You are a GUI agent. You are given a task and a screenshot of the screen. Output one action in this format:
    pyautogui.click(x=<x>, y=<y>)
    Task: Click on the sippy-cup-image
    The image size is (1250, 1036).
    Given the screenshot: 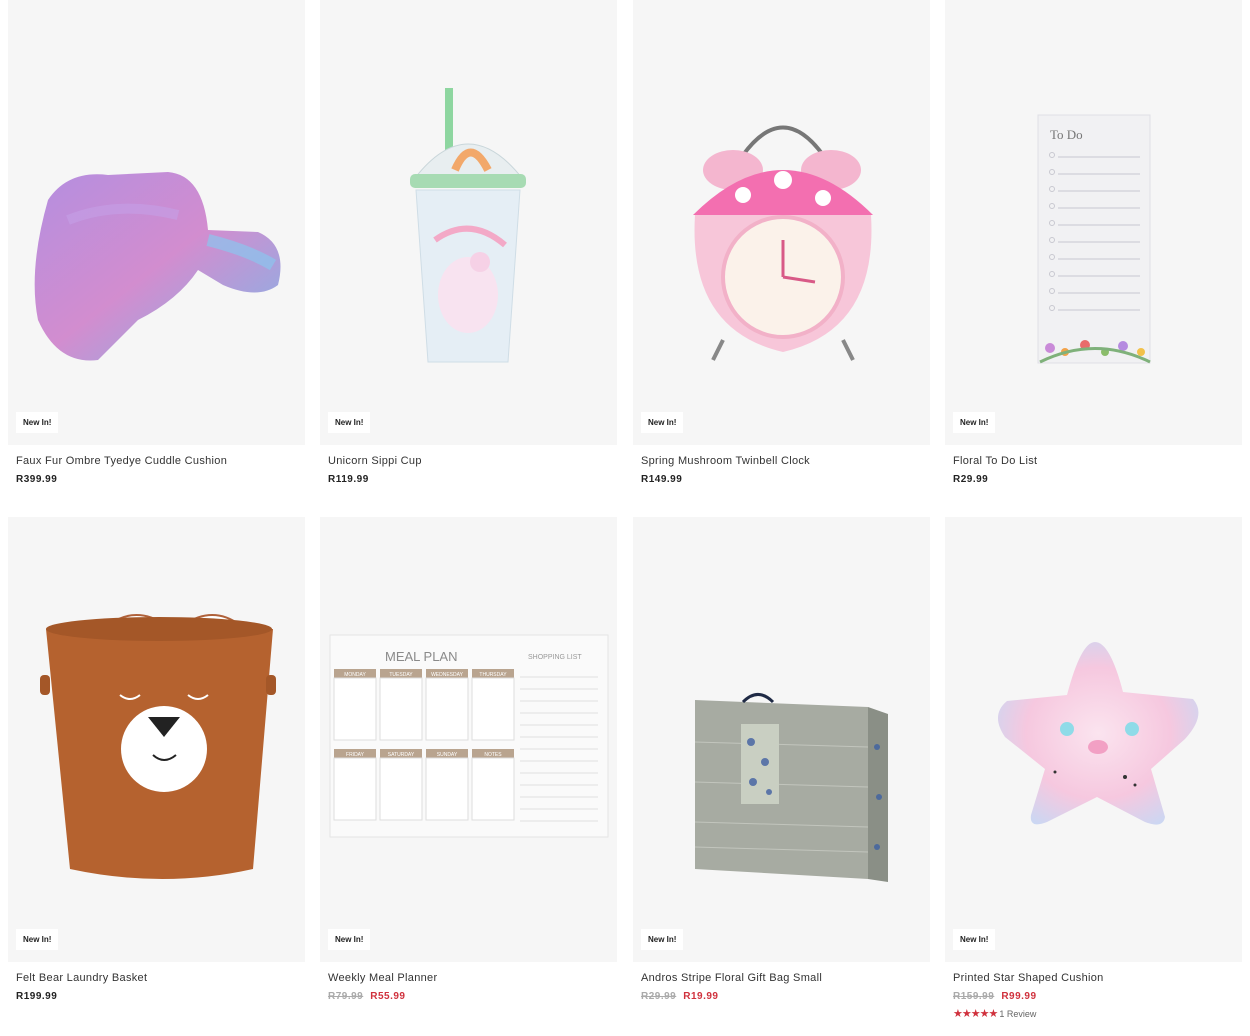 What is the action you would take?
    pyautogui.click(x=468, y=225)
    